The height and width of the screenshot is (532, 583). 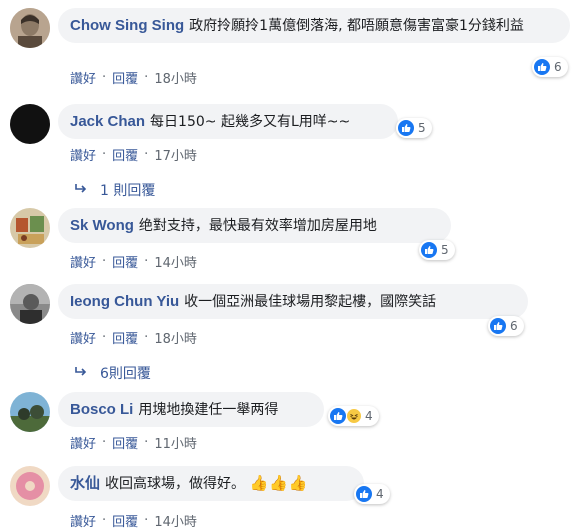 I want to click on replies-count: 6則回覆, so click(x=125, y=373).